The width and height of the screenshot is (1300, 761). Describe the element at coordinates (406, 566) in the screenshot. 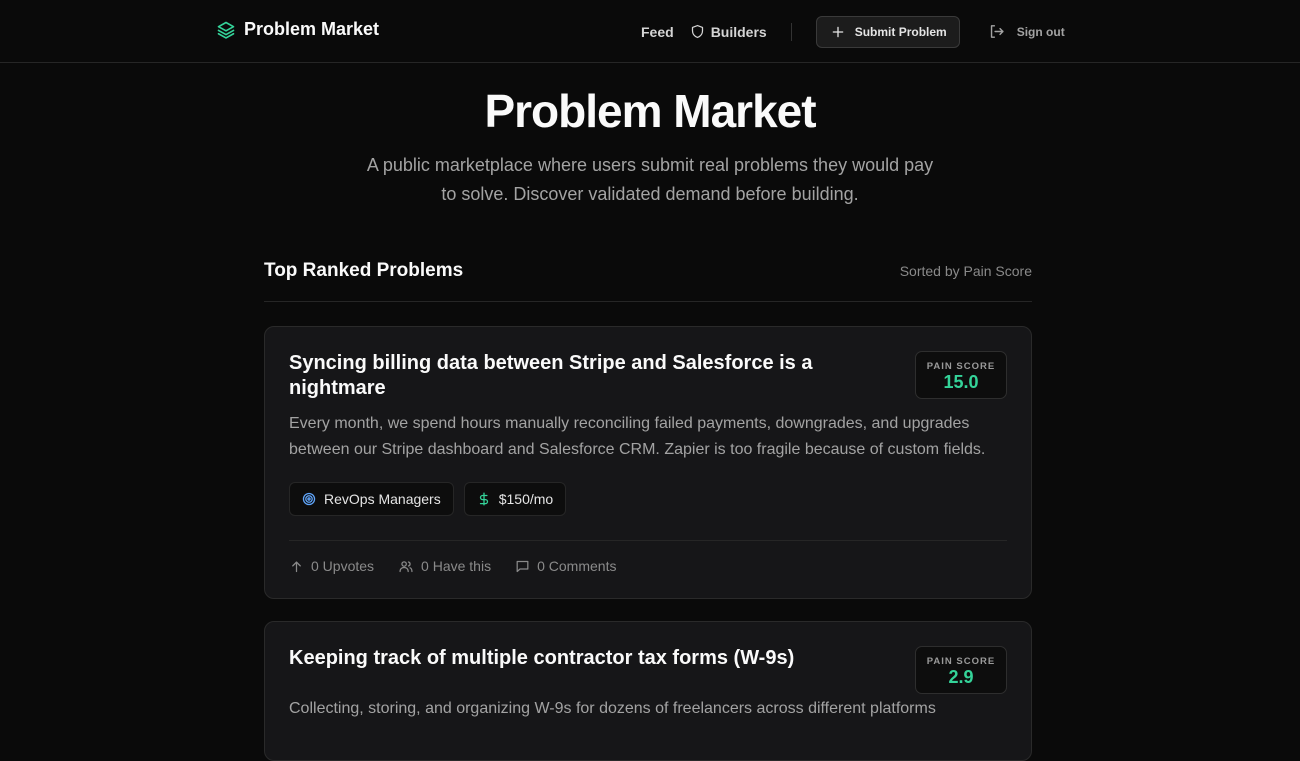

I see `users-icon` at that location.